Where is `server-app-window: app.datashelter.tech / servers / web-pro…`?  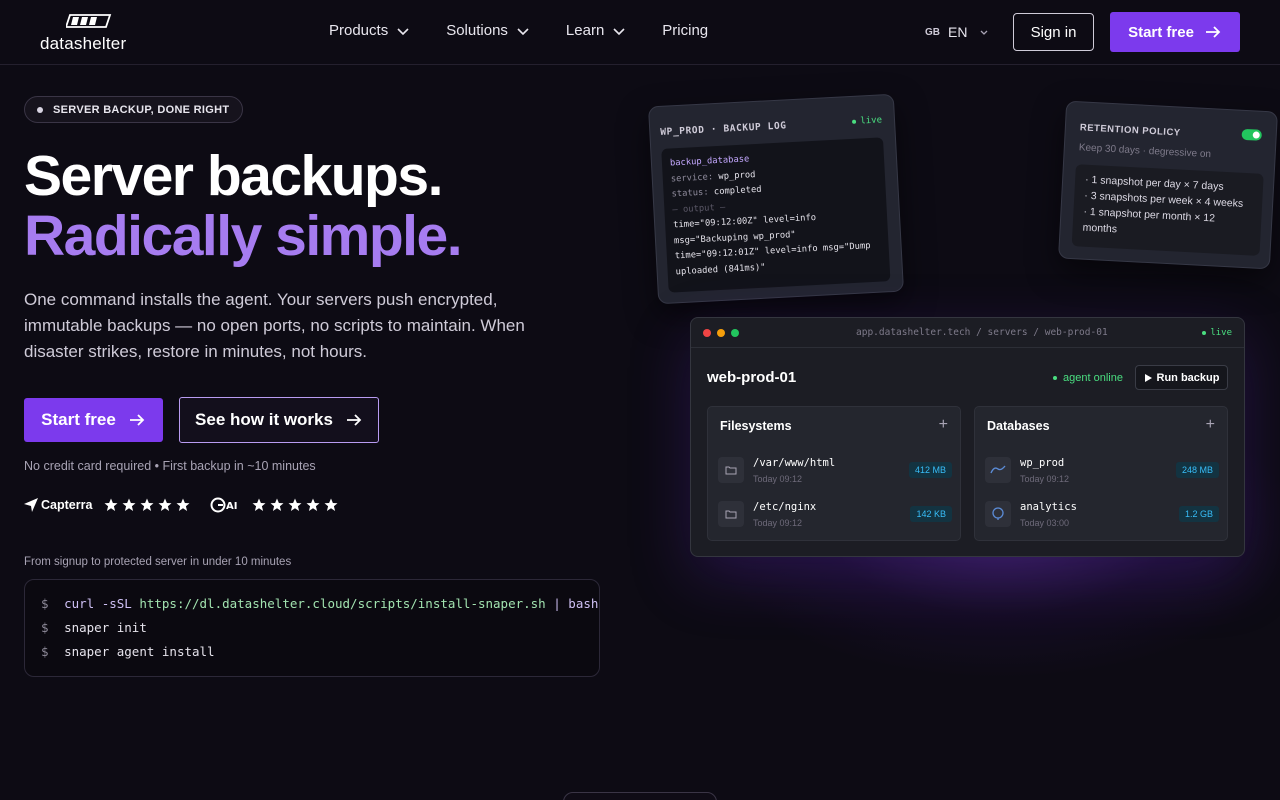
server-app-window: app.datashelter.tech / servers / web-pro… is located at coordinates (967, 437).